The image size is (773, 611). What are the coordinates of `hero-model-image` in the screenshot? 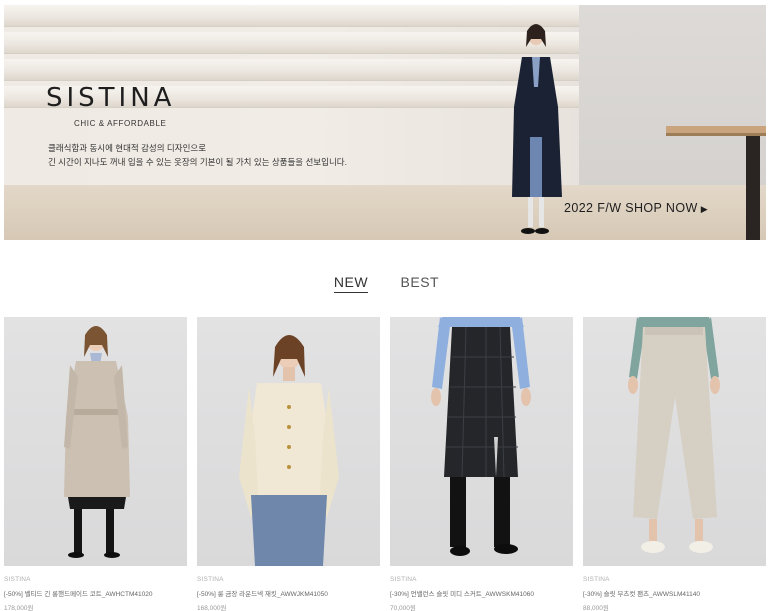 It's located at (537, 129).